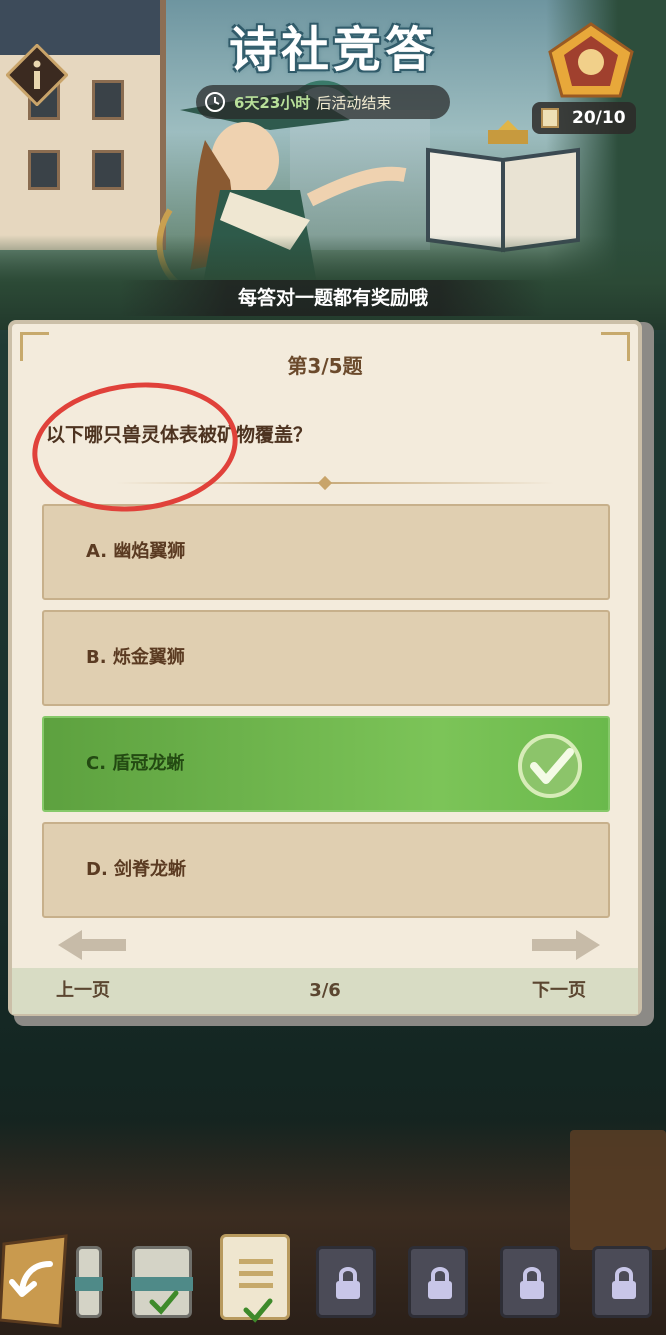 This screenshot has height=1335, width=666. Describe the element at coordinates (135, 763) in the screenshot. I see `option-label: C. 盾冠龙蜥` at that location.